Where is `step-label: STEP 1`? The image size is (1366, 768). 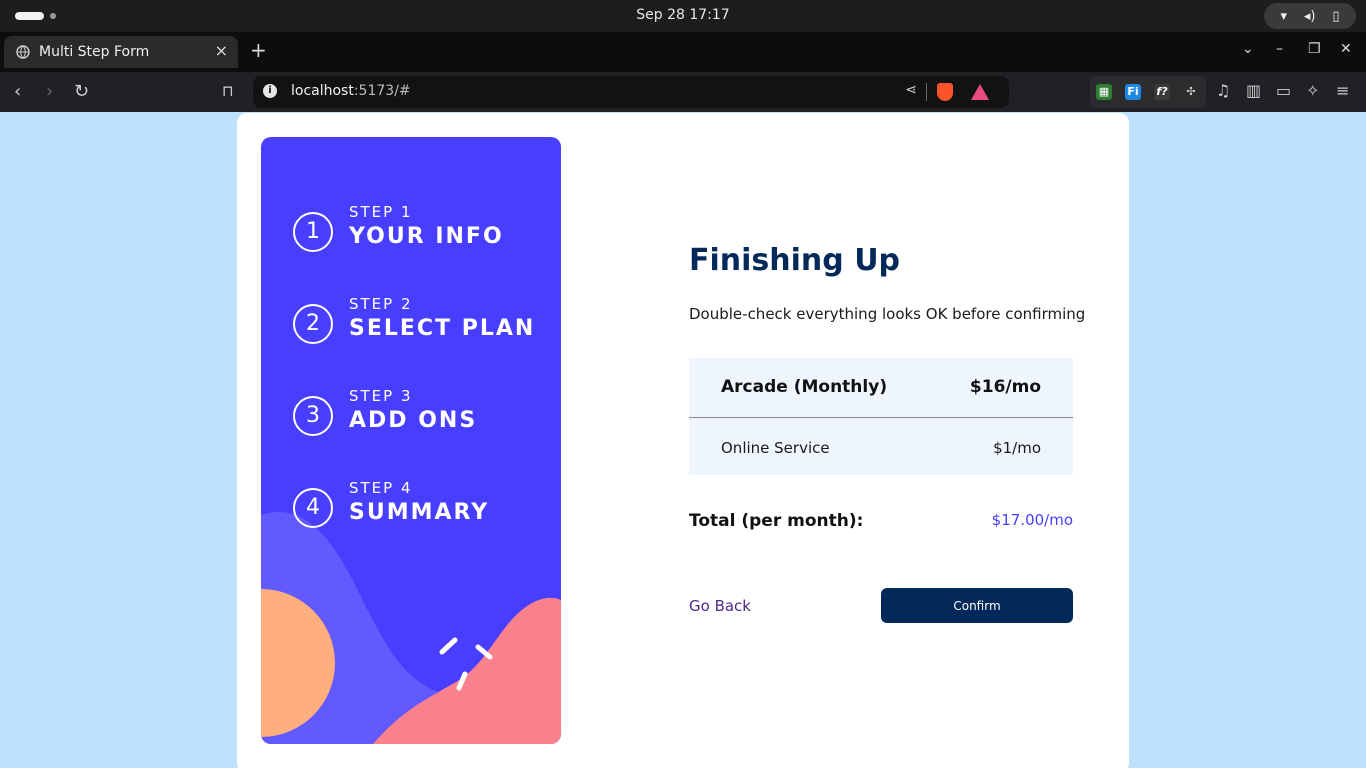 step-label: STEP 1 is located at coordinates (381, 212).